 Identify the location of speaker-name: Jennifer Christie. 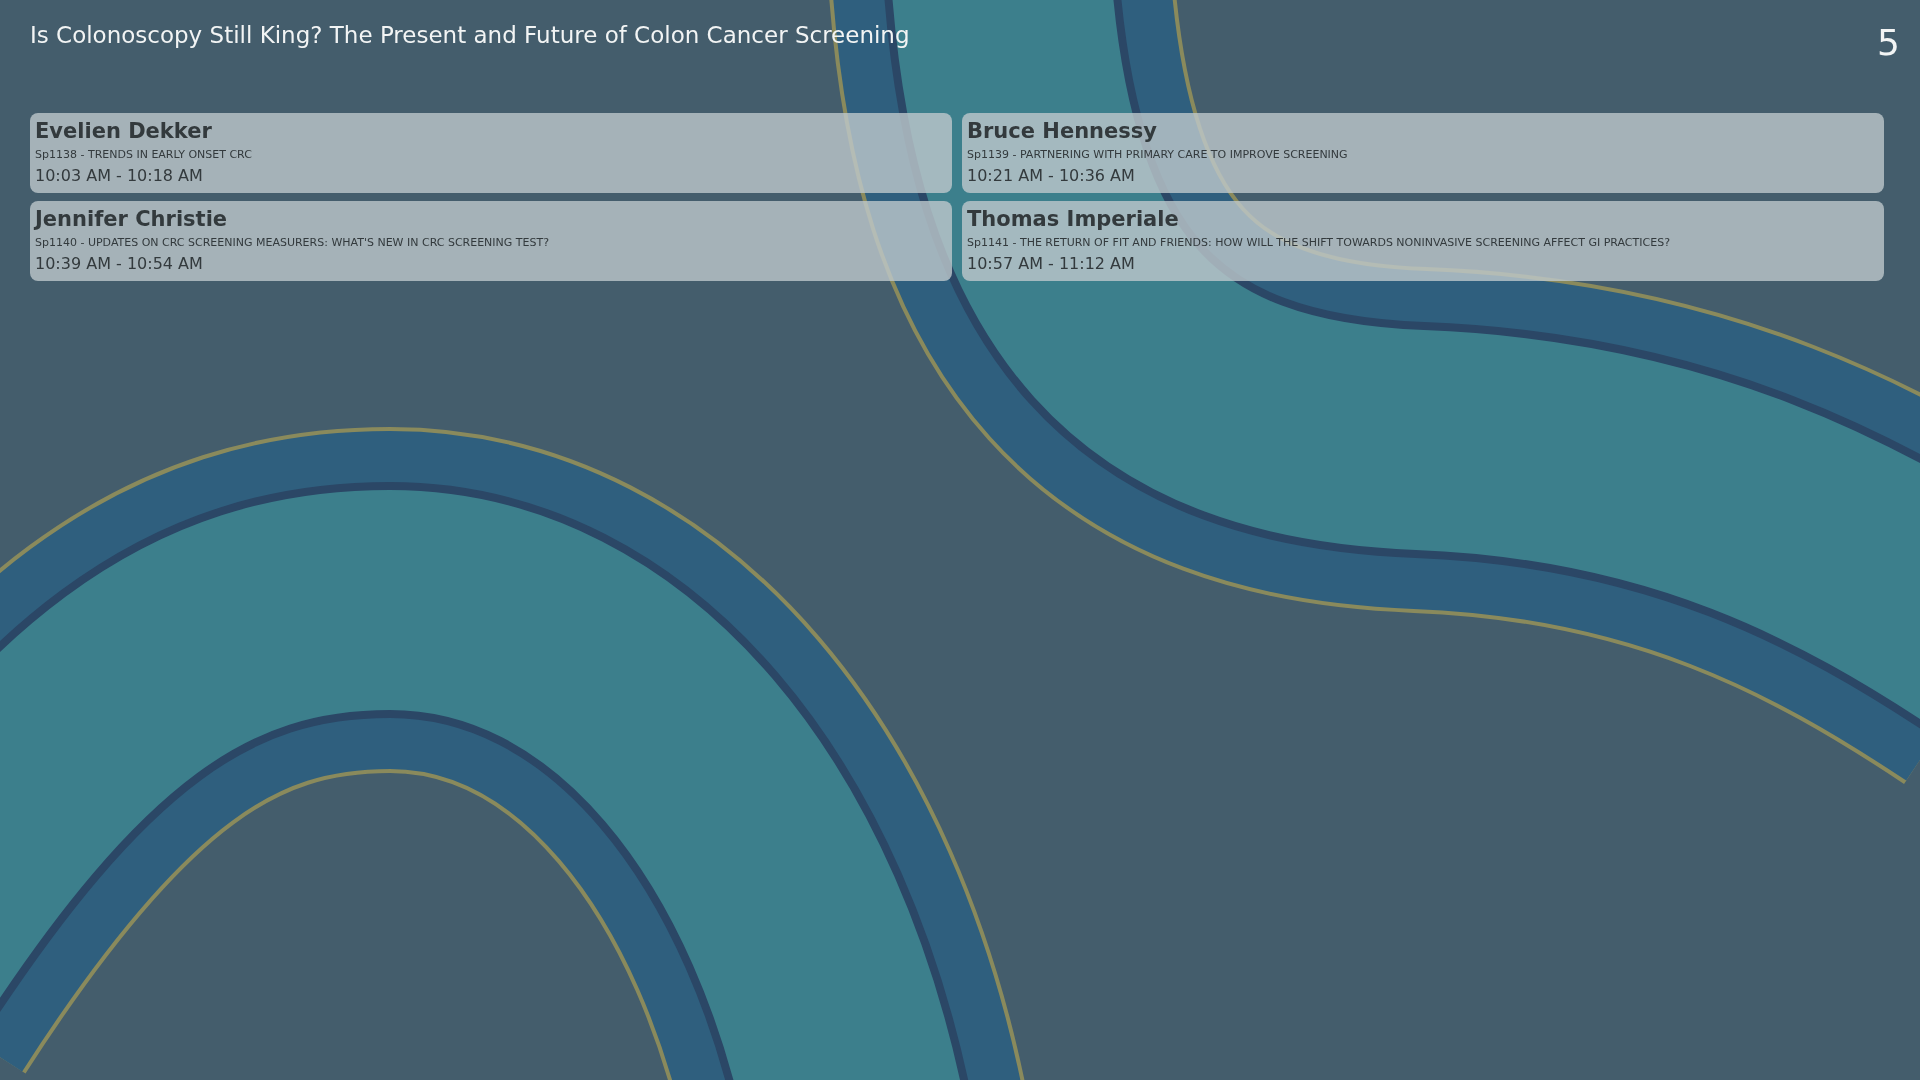
(132, 219).